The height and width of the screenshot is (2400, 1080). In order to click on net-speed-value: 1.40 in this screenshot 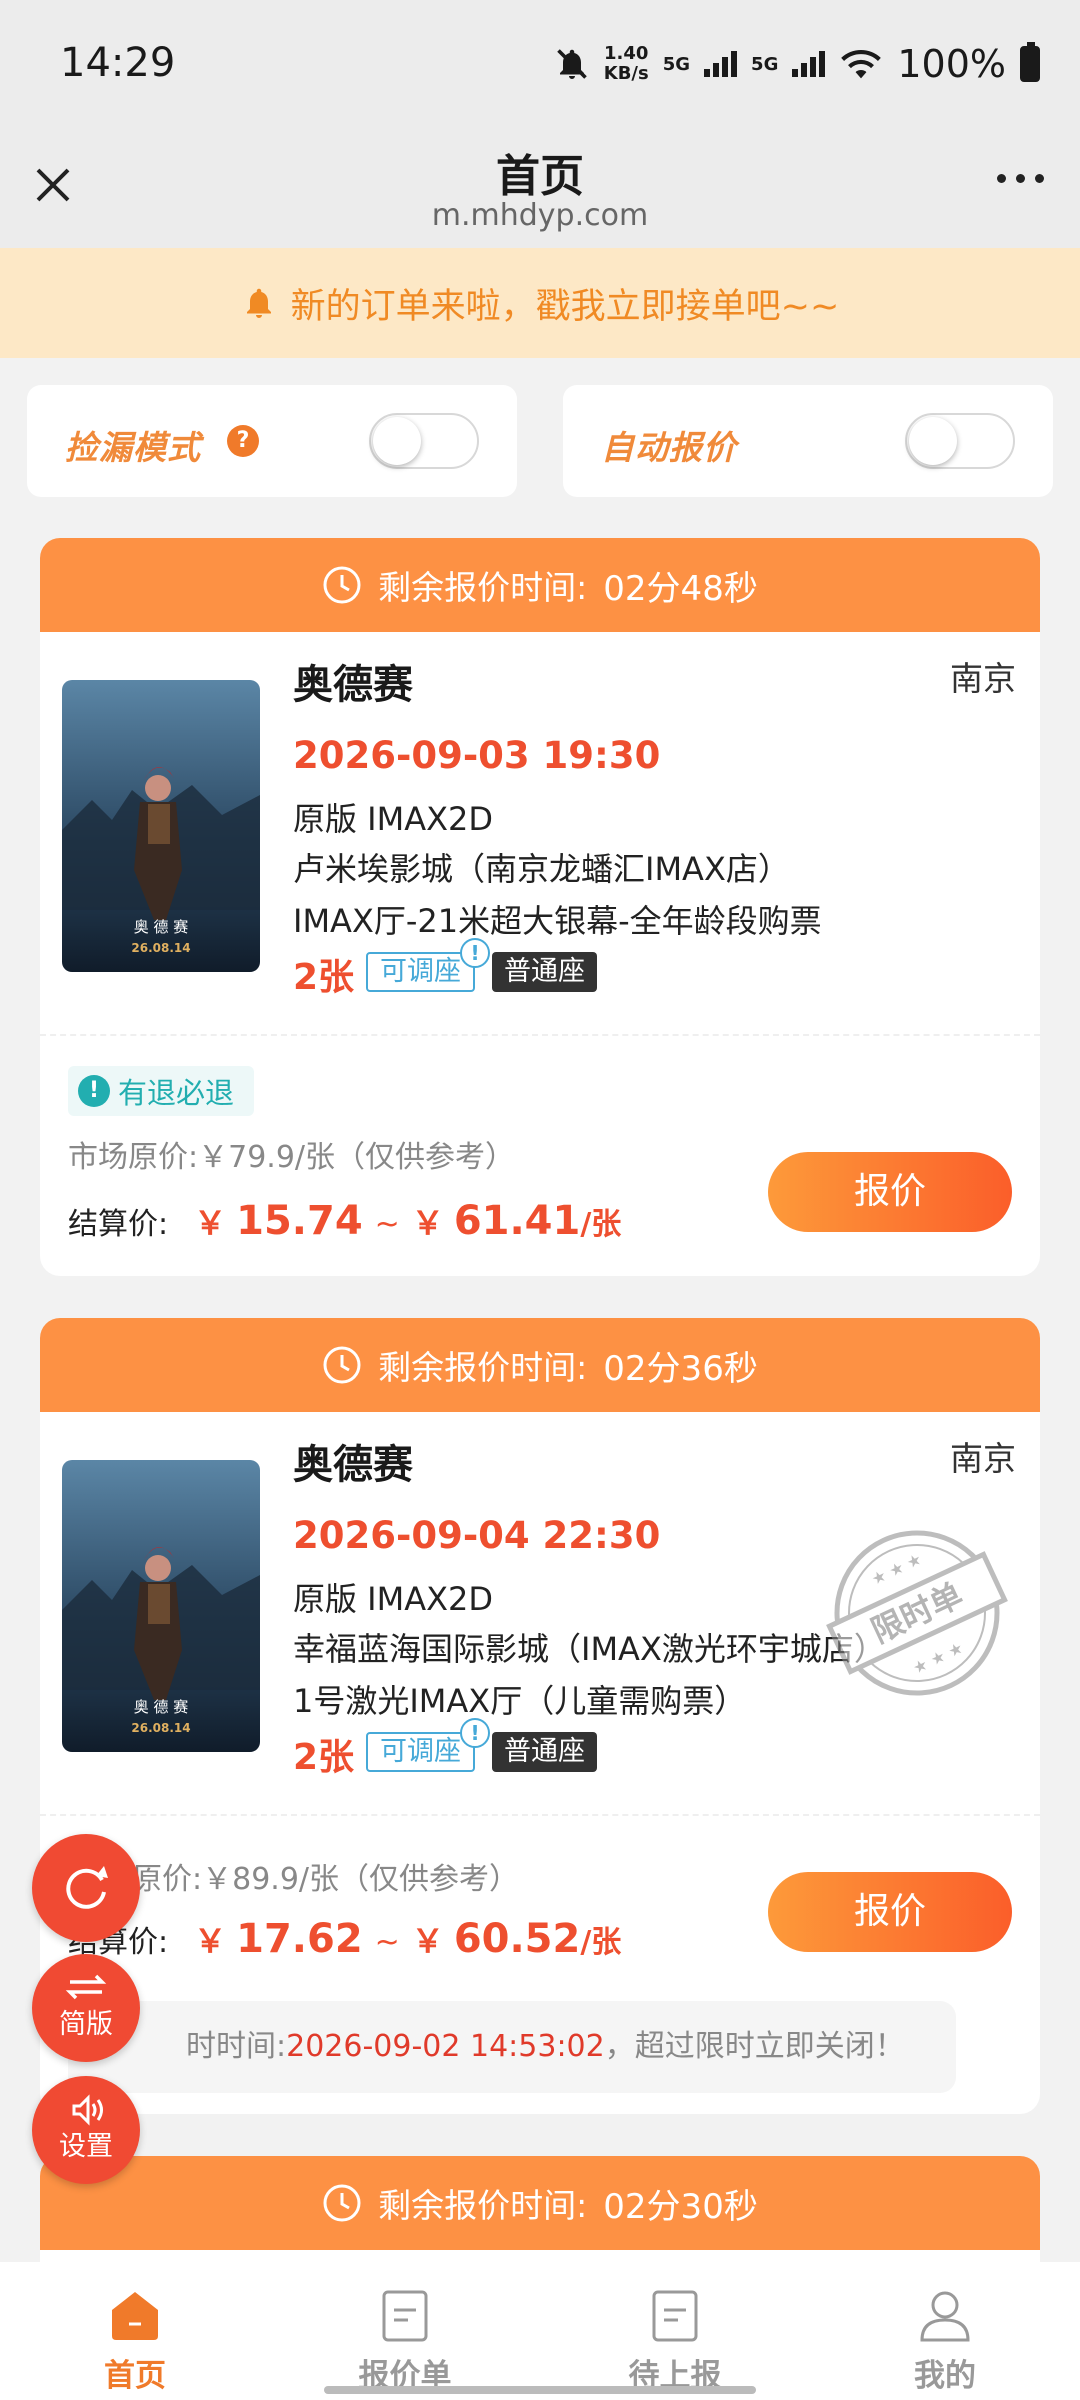, I will do `click(626, 53)`.